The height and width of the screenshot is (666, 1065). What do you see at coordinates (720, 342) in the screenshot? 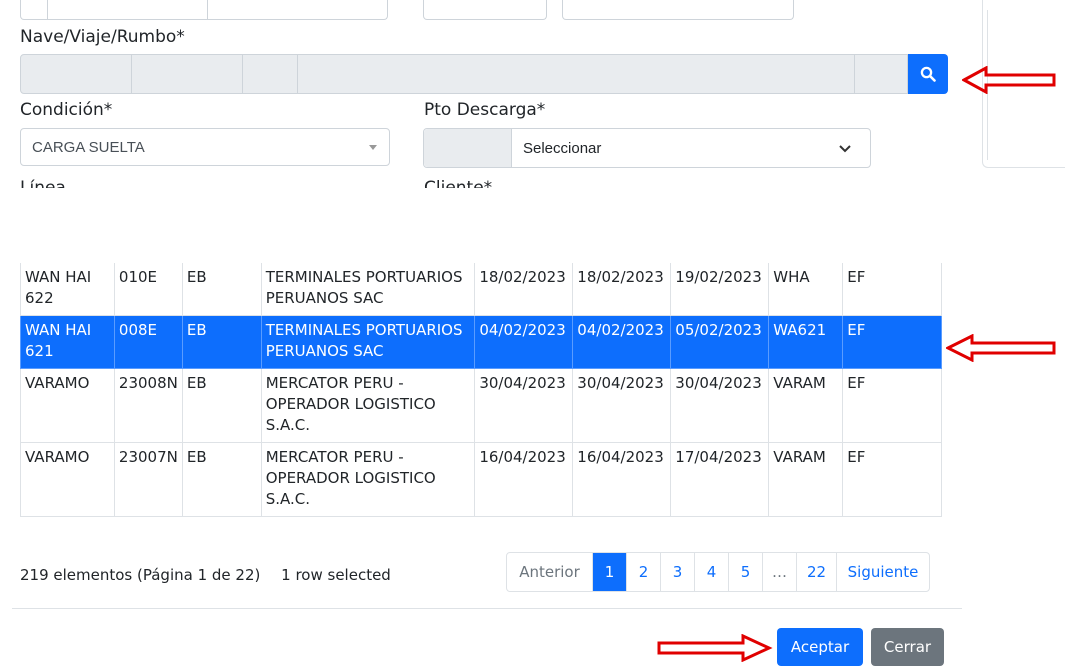
I see `fecha3-cell: 05/02/2023` at bounding box center [720, 342].